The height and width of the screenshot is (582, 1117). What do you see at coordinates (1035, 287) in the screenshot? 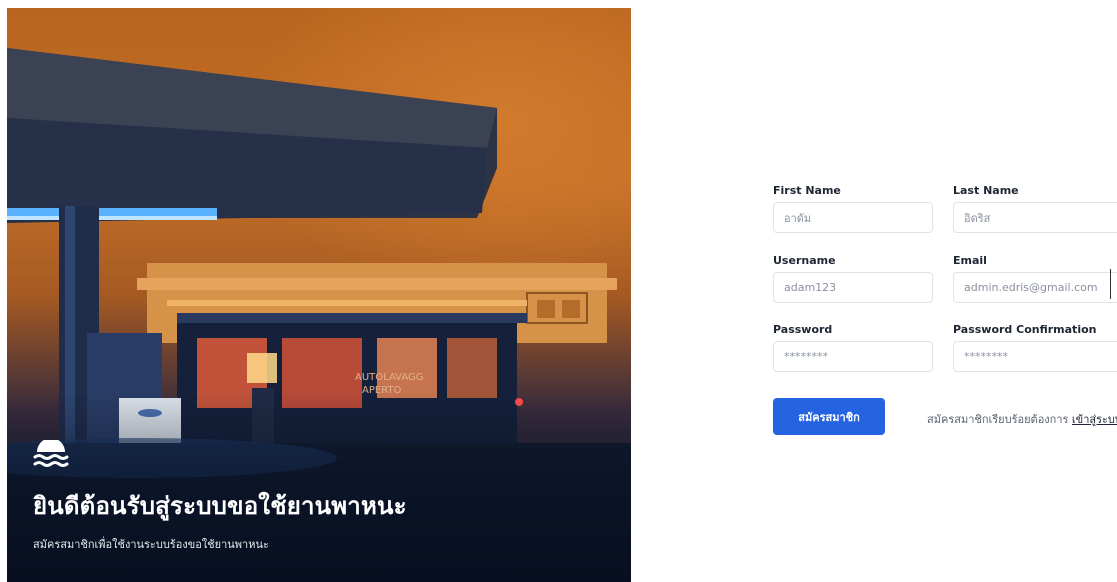
I see `email-input: admin.edris@gmail.com` at bounding box center [1035, 287].